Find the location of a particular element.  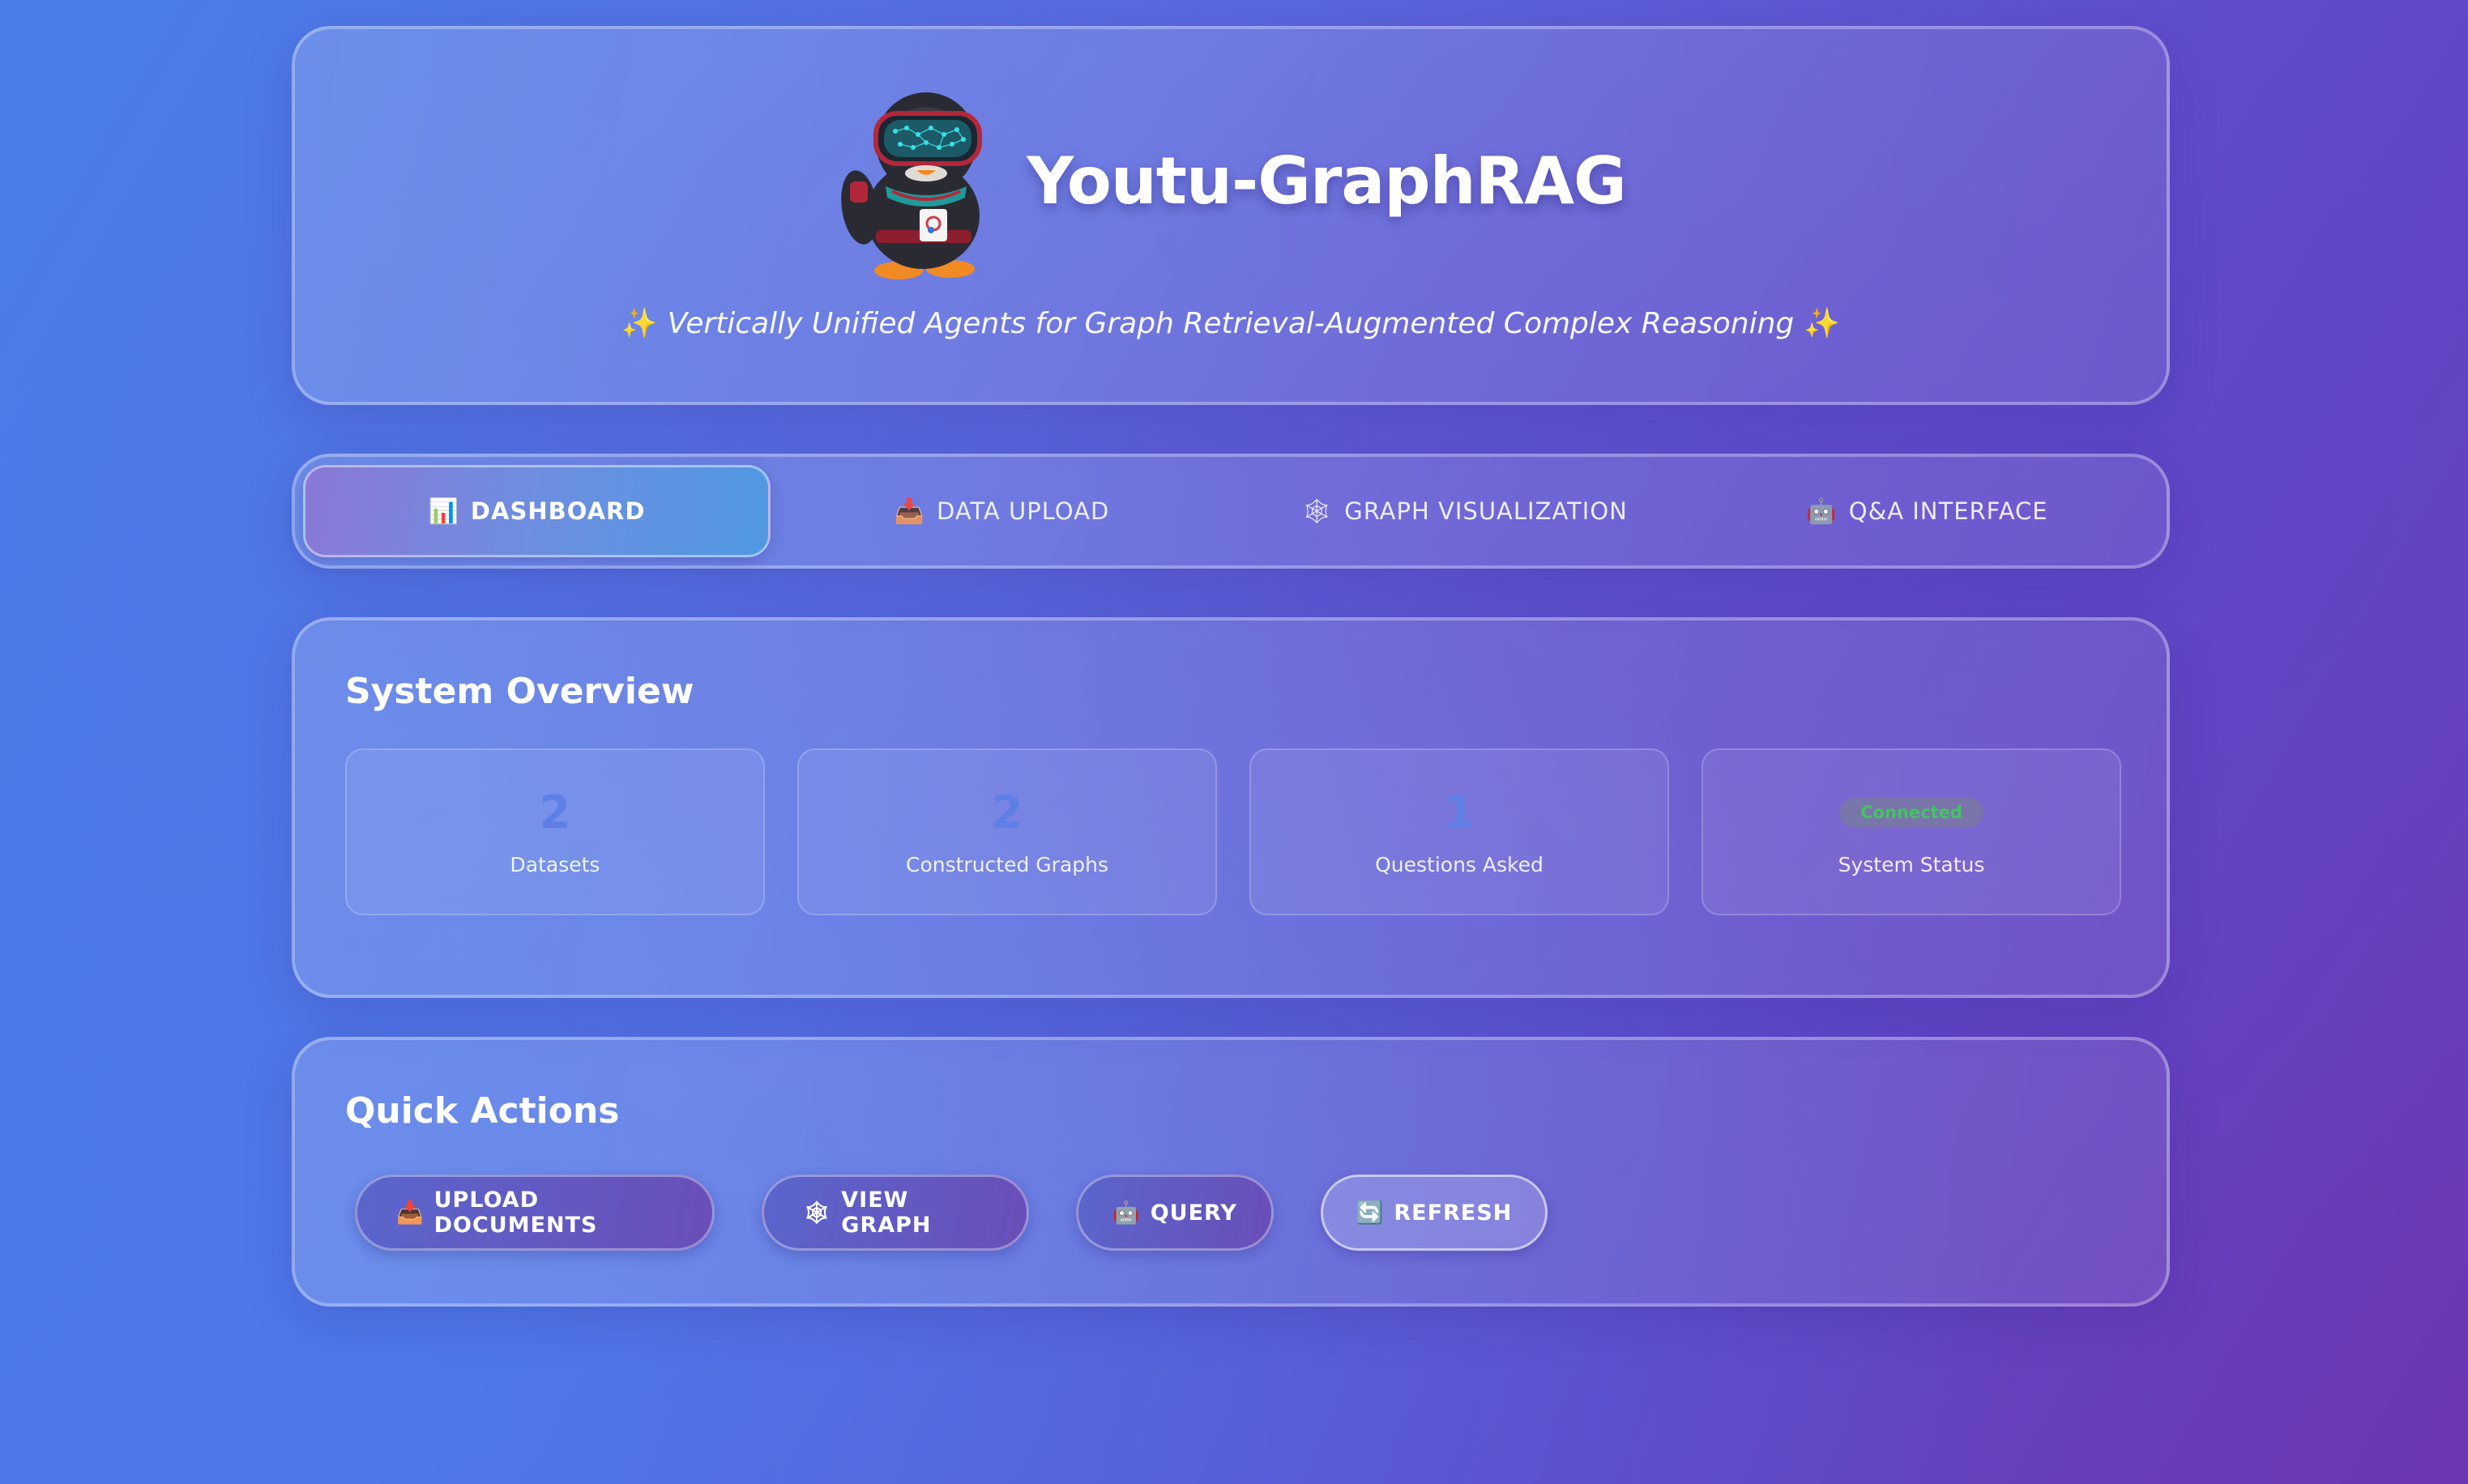

tab-label: Q&A Interface is located at coordinates (1948, 511).